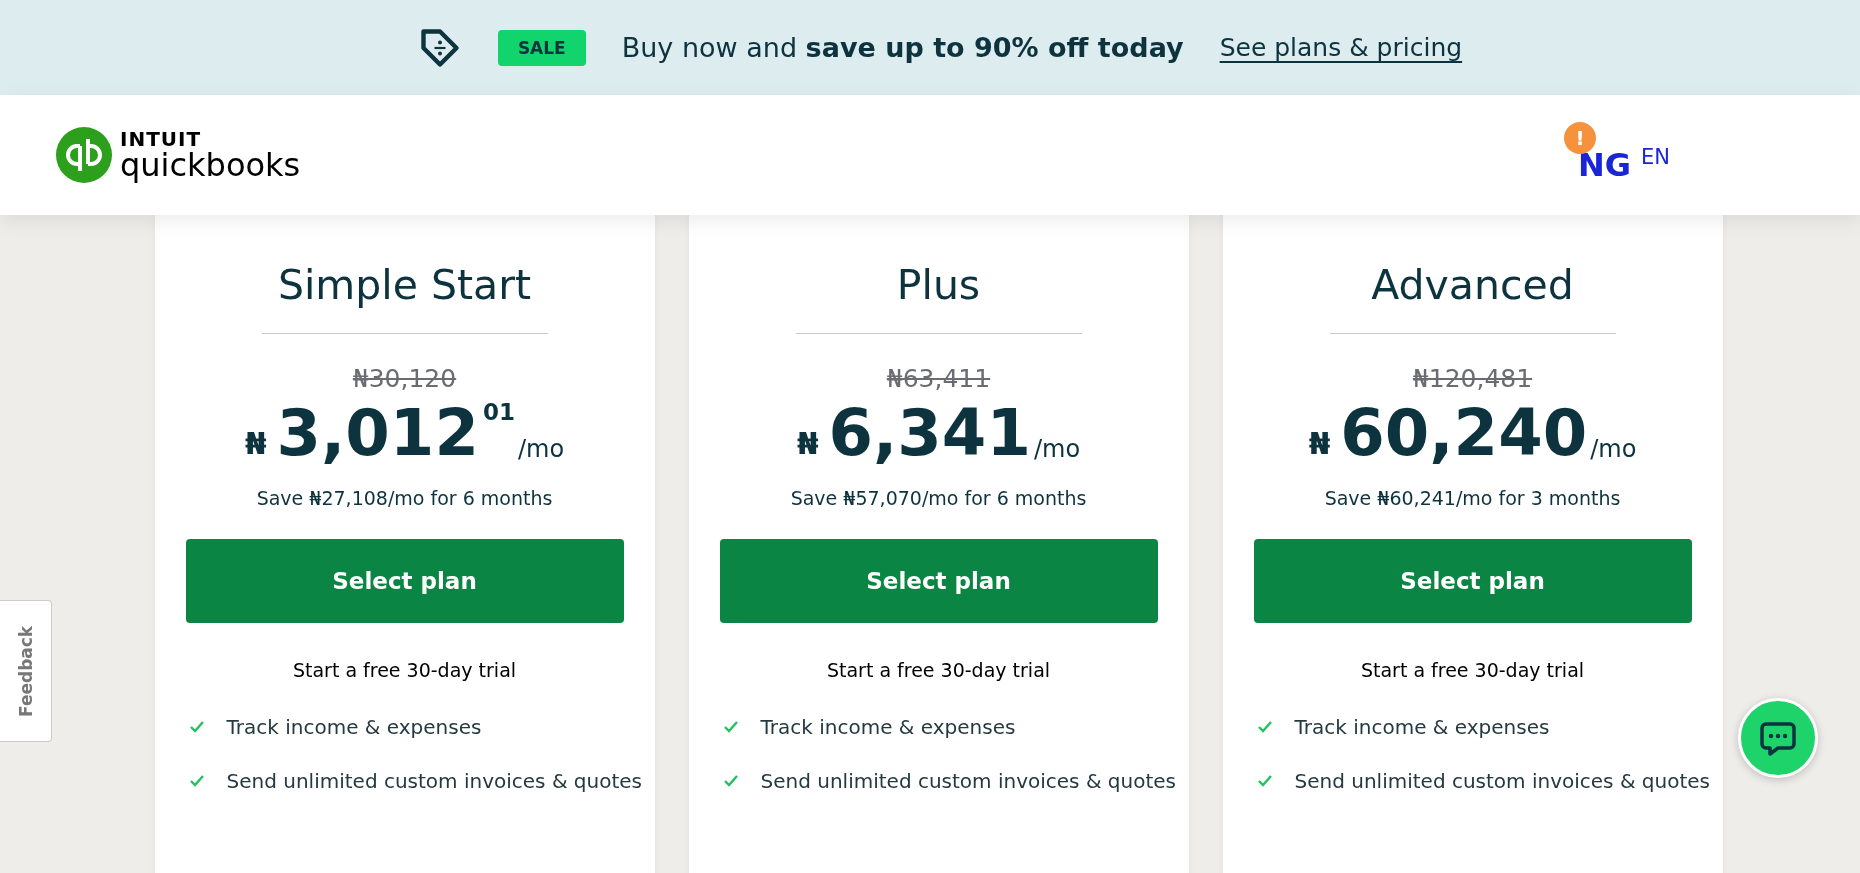 This screenshot has width=1860, height=873. What do you see at coordinates (404, 378) in the screenshot?
I see `original-price: ₦30,120` at bounding box center [404, 378].